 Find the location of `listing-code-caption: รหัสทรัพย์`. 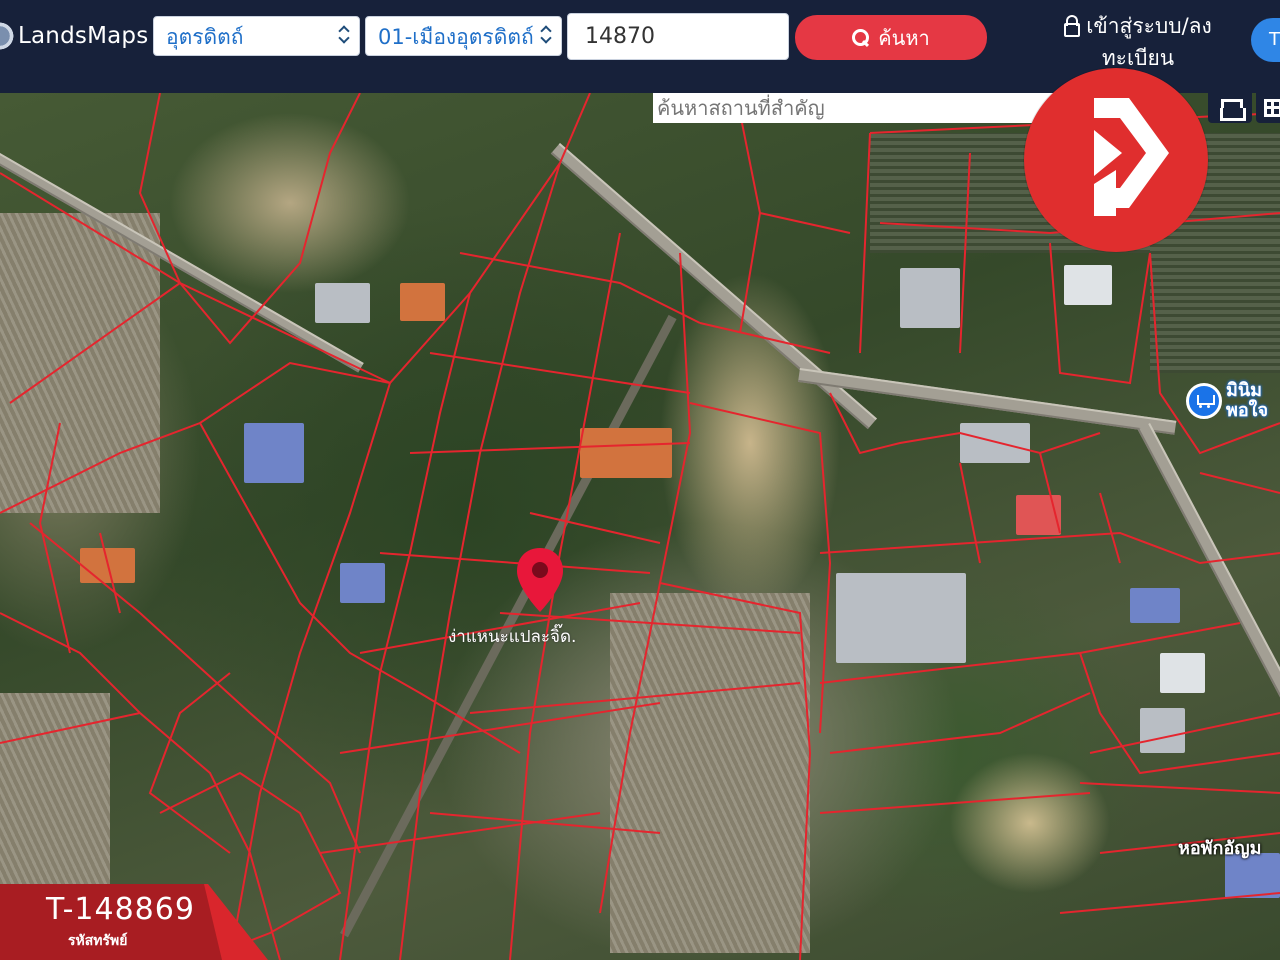

listing-code-caption: รหัสทรัพย์ is located at coordinates (98, 941).